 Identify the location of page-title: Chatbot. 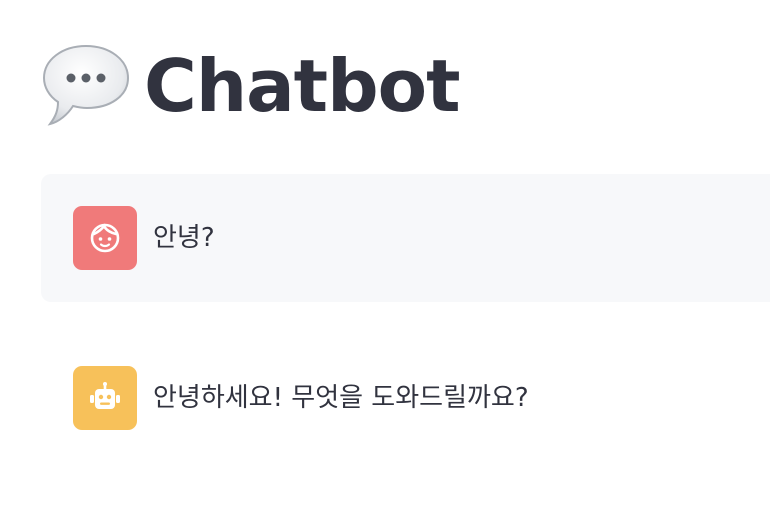
(302, 86).